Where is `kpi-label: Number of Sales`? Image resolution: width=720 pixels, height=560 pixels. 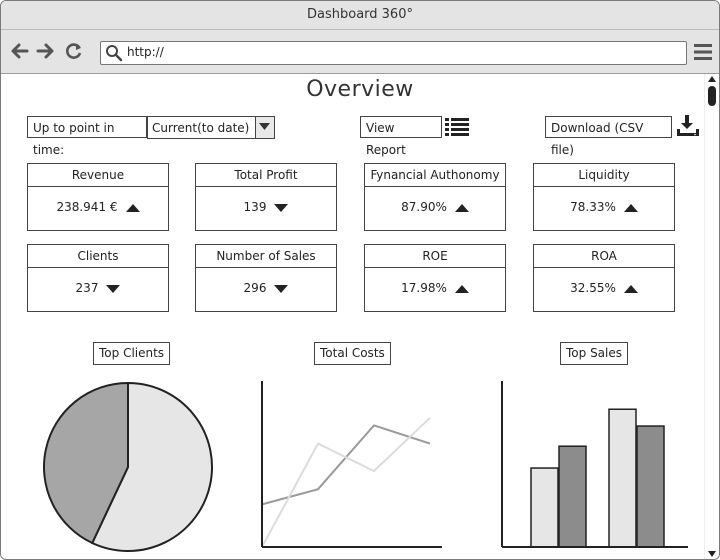 kpi-label: Number of Sales is located at coordinates (266, 256).